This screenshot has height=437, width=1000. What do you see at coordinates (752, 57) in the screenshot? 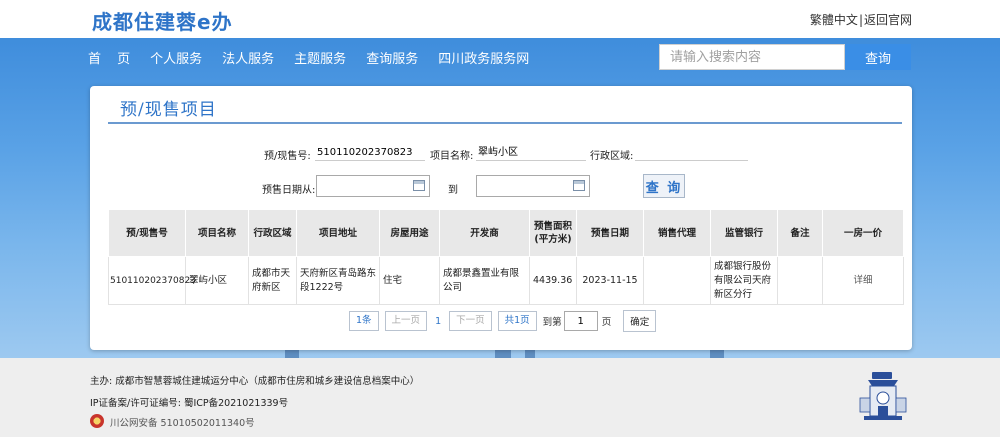
I see `search-input` at bounding box center [752, 57].